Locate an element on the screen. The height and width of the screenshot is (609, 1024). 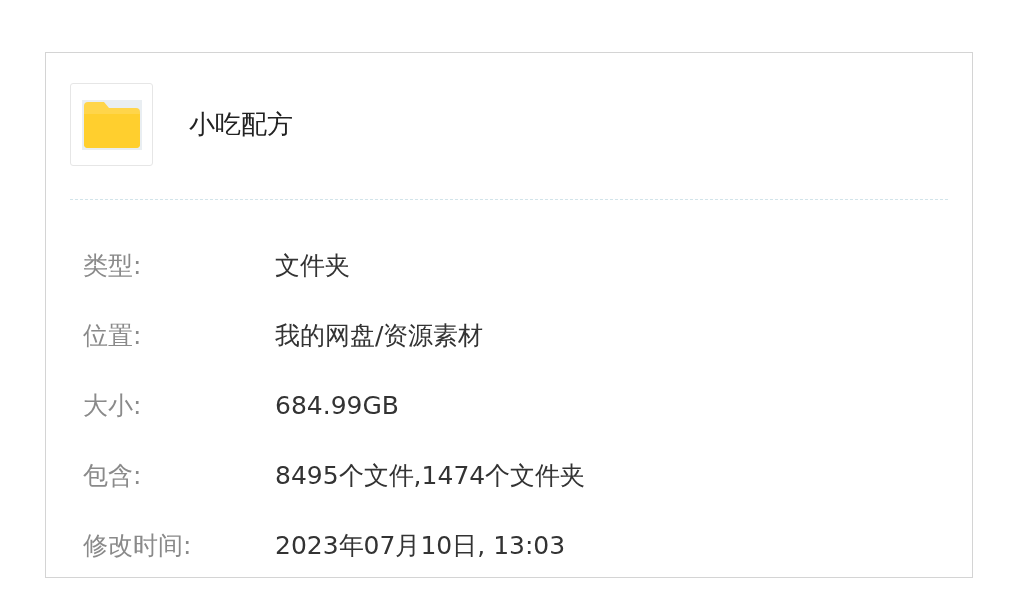
property-value: 我的网盘/资源素材 is located at coordinates (379, 335).